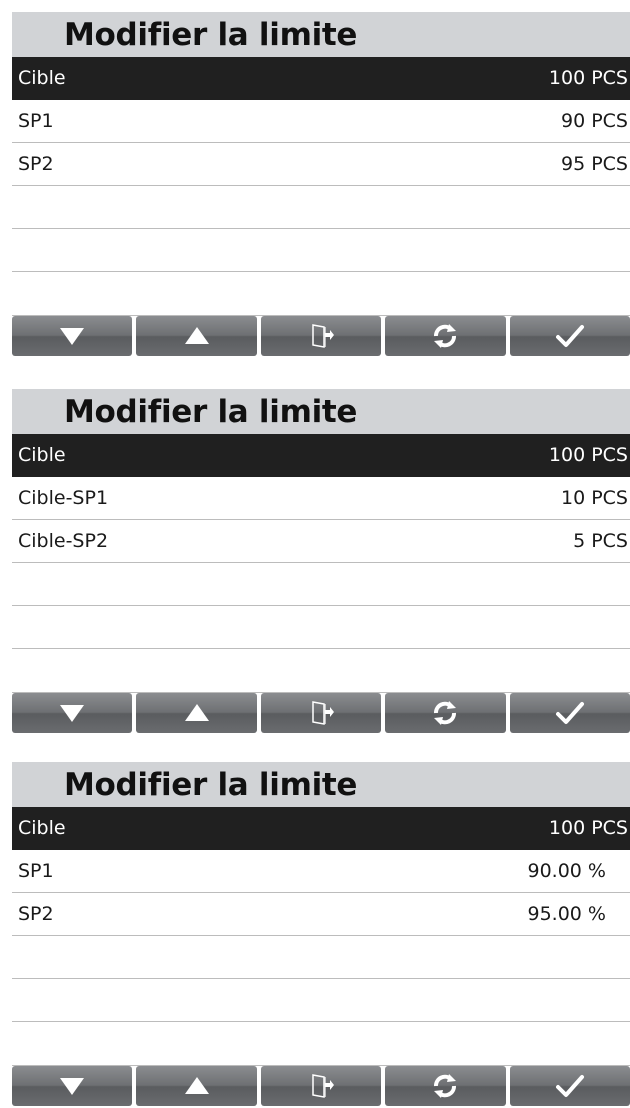 This screenshot has height=1108, width=630. Describe the element at coordinates (600, 541) in the screenshot. I see `list-item-value: 5 PCS` at that location.